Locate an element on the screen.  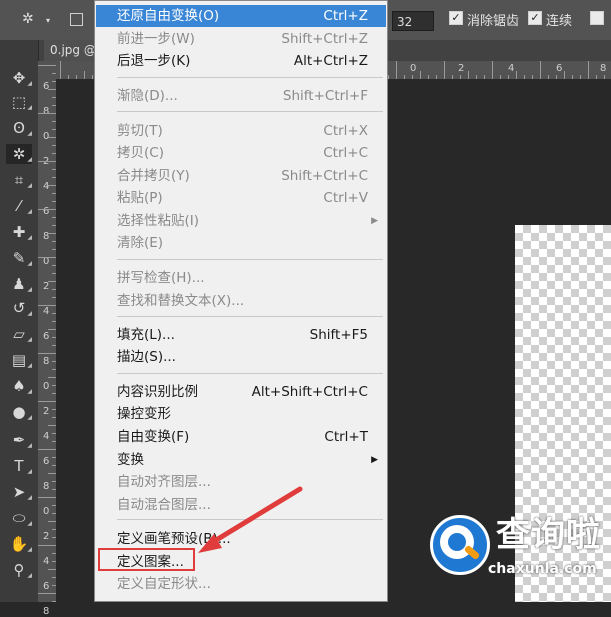
logo-q-hole is located at coordinates (457, 542).